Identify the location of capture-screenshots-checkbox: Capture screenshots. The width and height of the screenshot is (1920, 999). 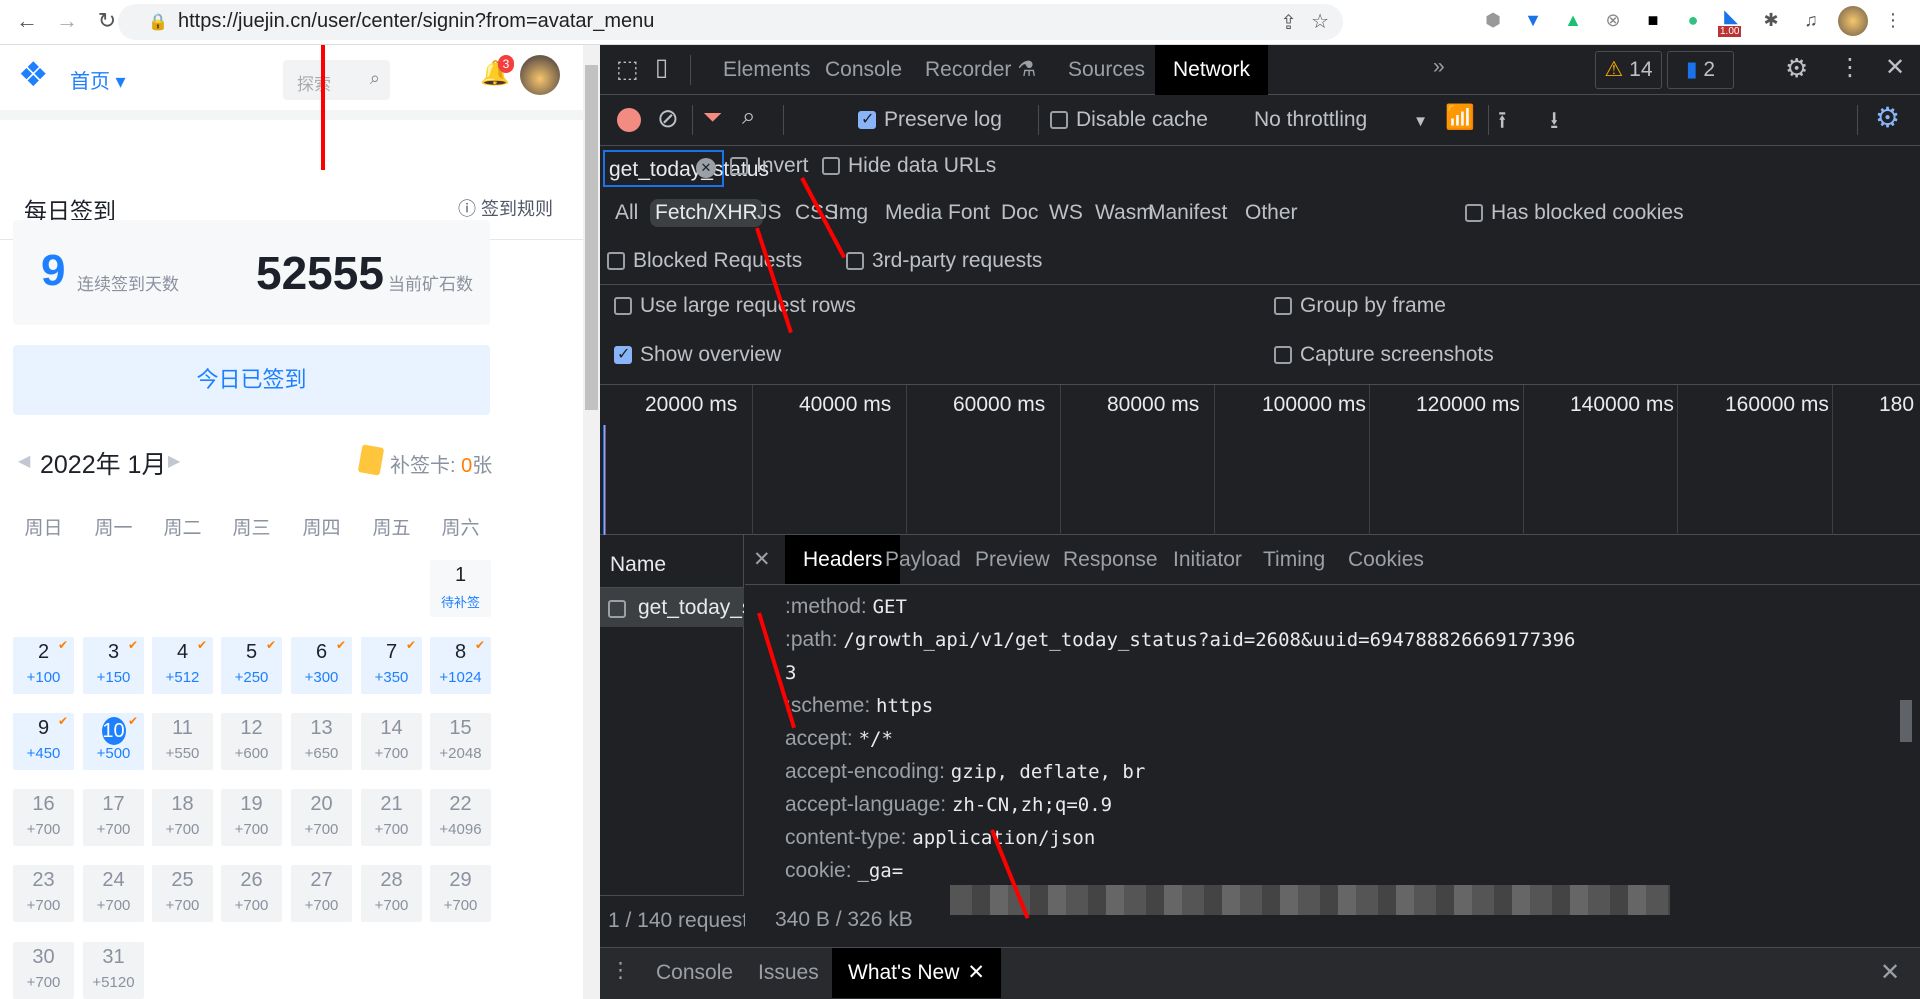
(1384, 355).